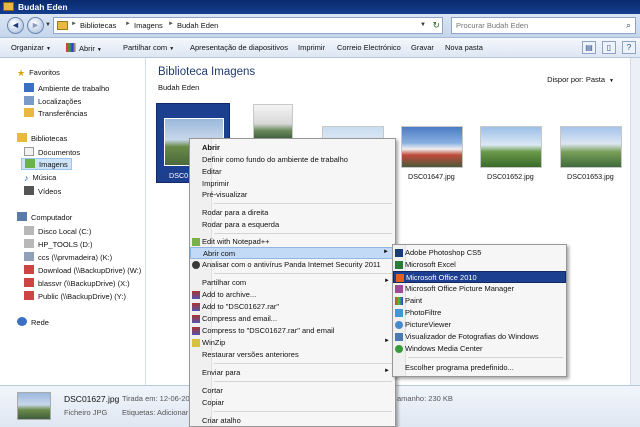 The height and width of the screenshot is (427, 640). What do you see at coordinates (197, 25) in the screenshot?
I see `breadcrumb-budah-eden: Budah Eden` at bounding box center [197, 25].